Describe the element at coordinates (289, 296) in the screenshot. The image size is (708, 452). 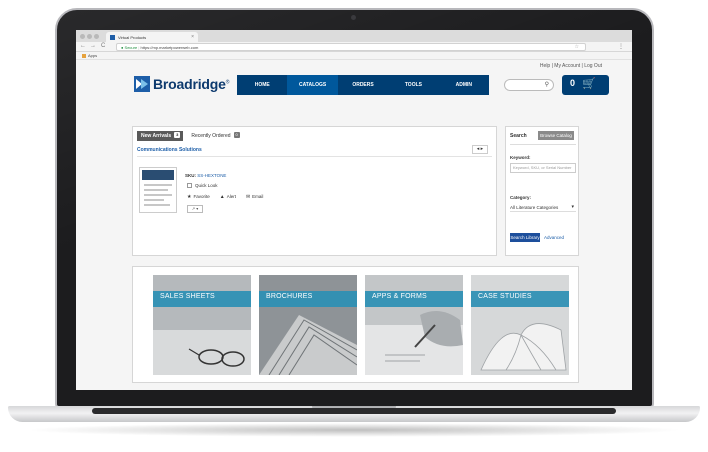
I see `tile-label: BROCHURES` at that location.